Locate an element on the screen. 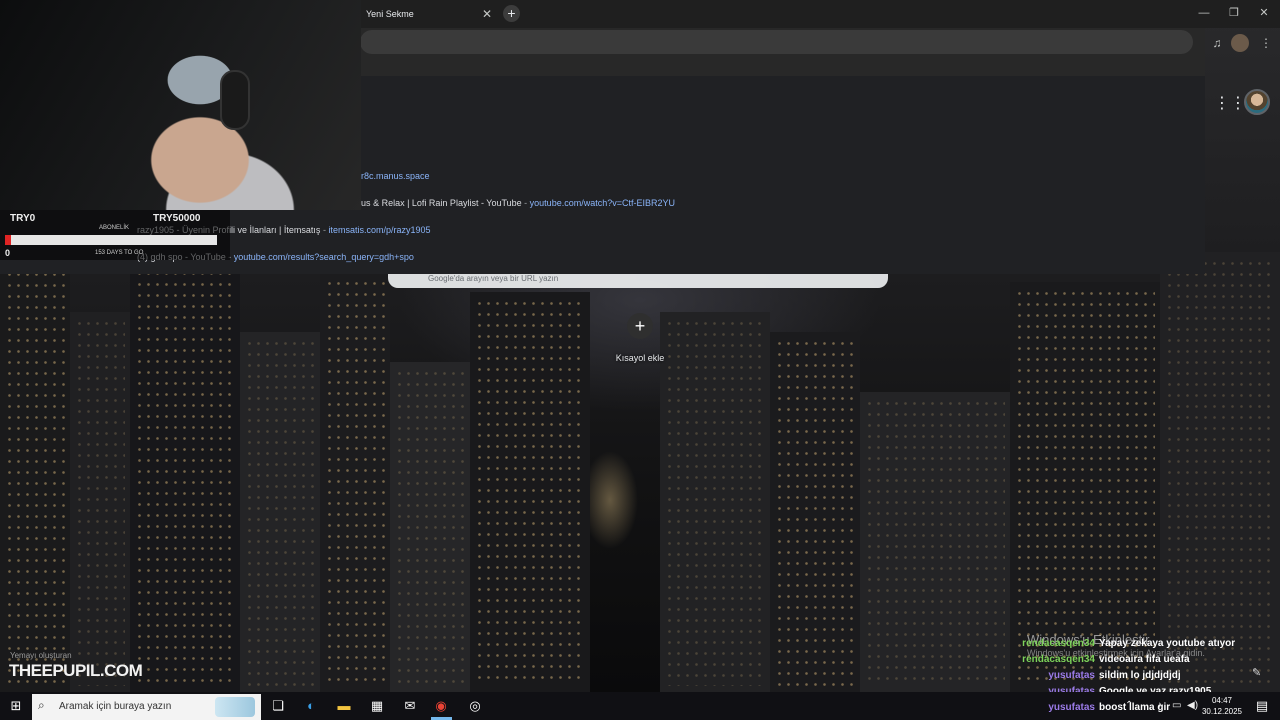  app-icon: ◎ is located at coordinates (475, 706).